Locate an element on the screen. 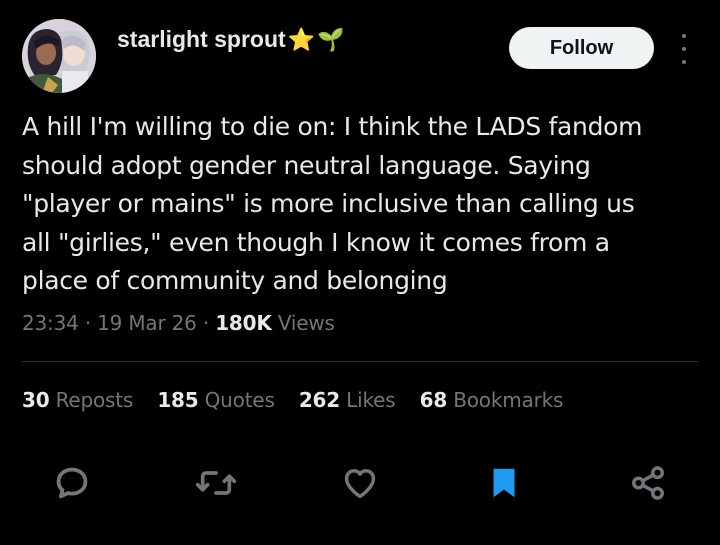 This screenshot has width=720, height=545. likes-label: Likes is located at coordinates (371, 400).